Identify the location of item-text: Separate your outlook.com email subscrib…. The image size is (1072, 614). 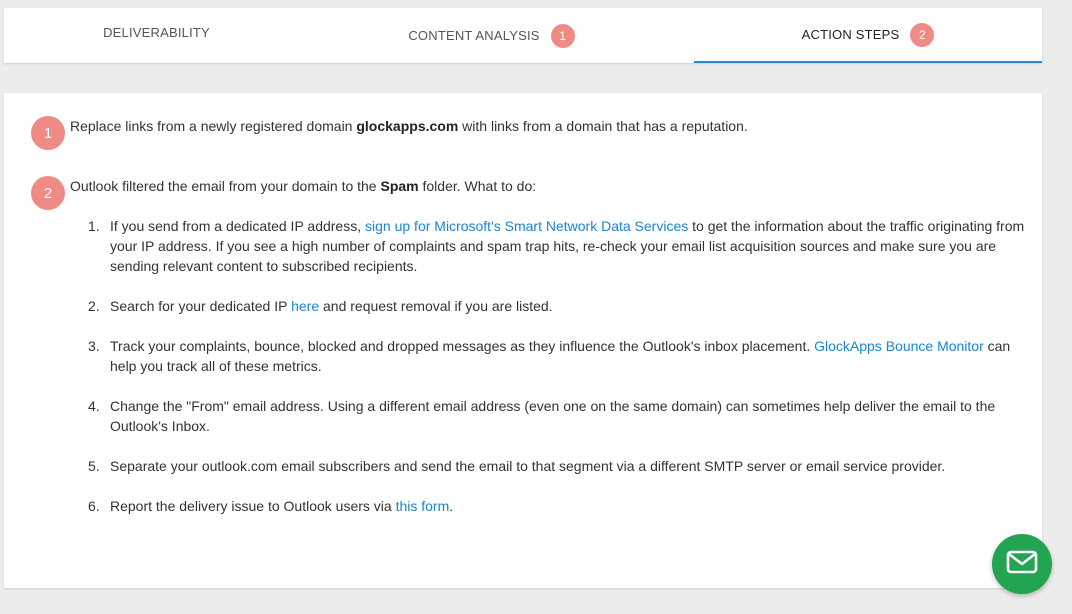
(528, 466).